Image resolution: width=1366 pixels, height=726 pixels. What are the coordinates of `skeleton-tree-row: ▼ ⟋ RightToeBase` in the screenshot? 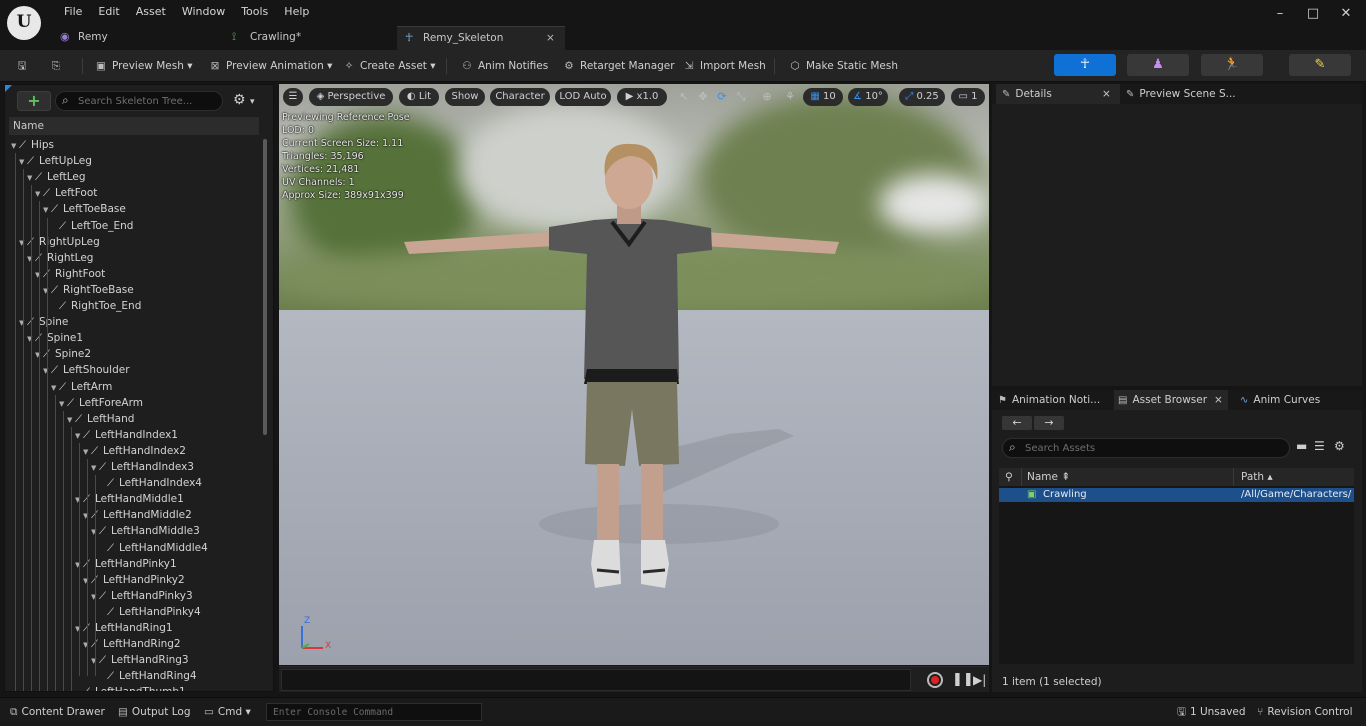 It's located at (88, 290).